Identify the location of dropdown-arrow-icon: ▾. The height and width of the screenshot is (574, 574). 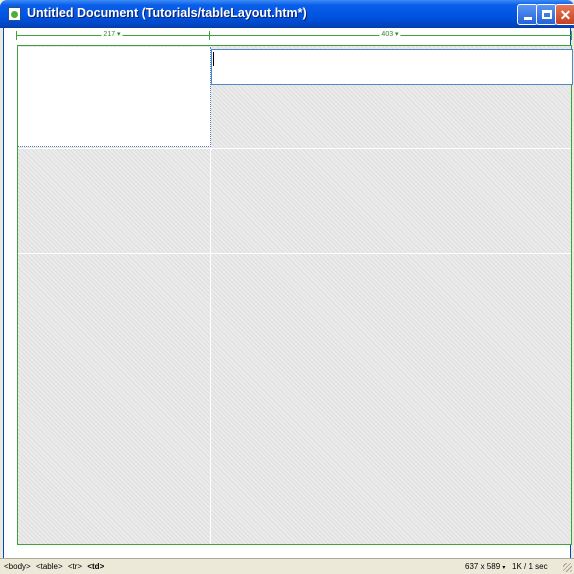
(504, 568).